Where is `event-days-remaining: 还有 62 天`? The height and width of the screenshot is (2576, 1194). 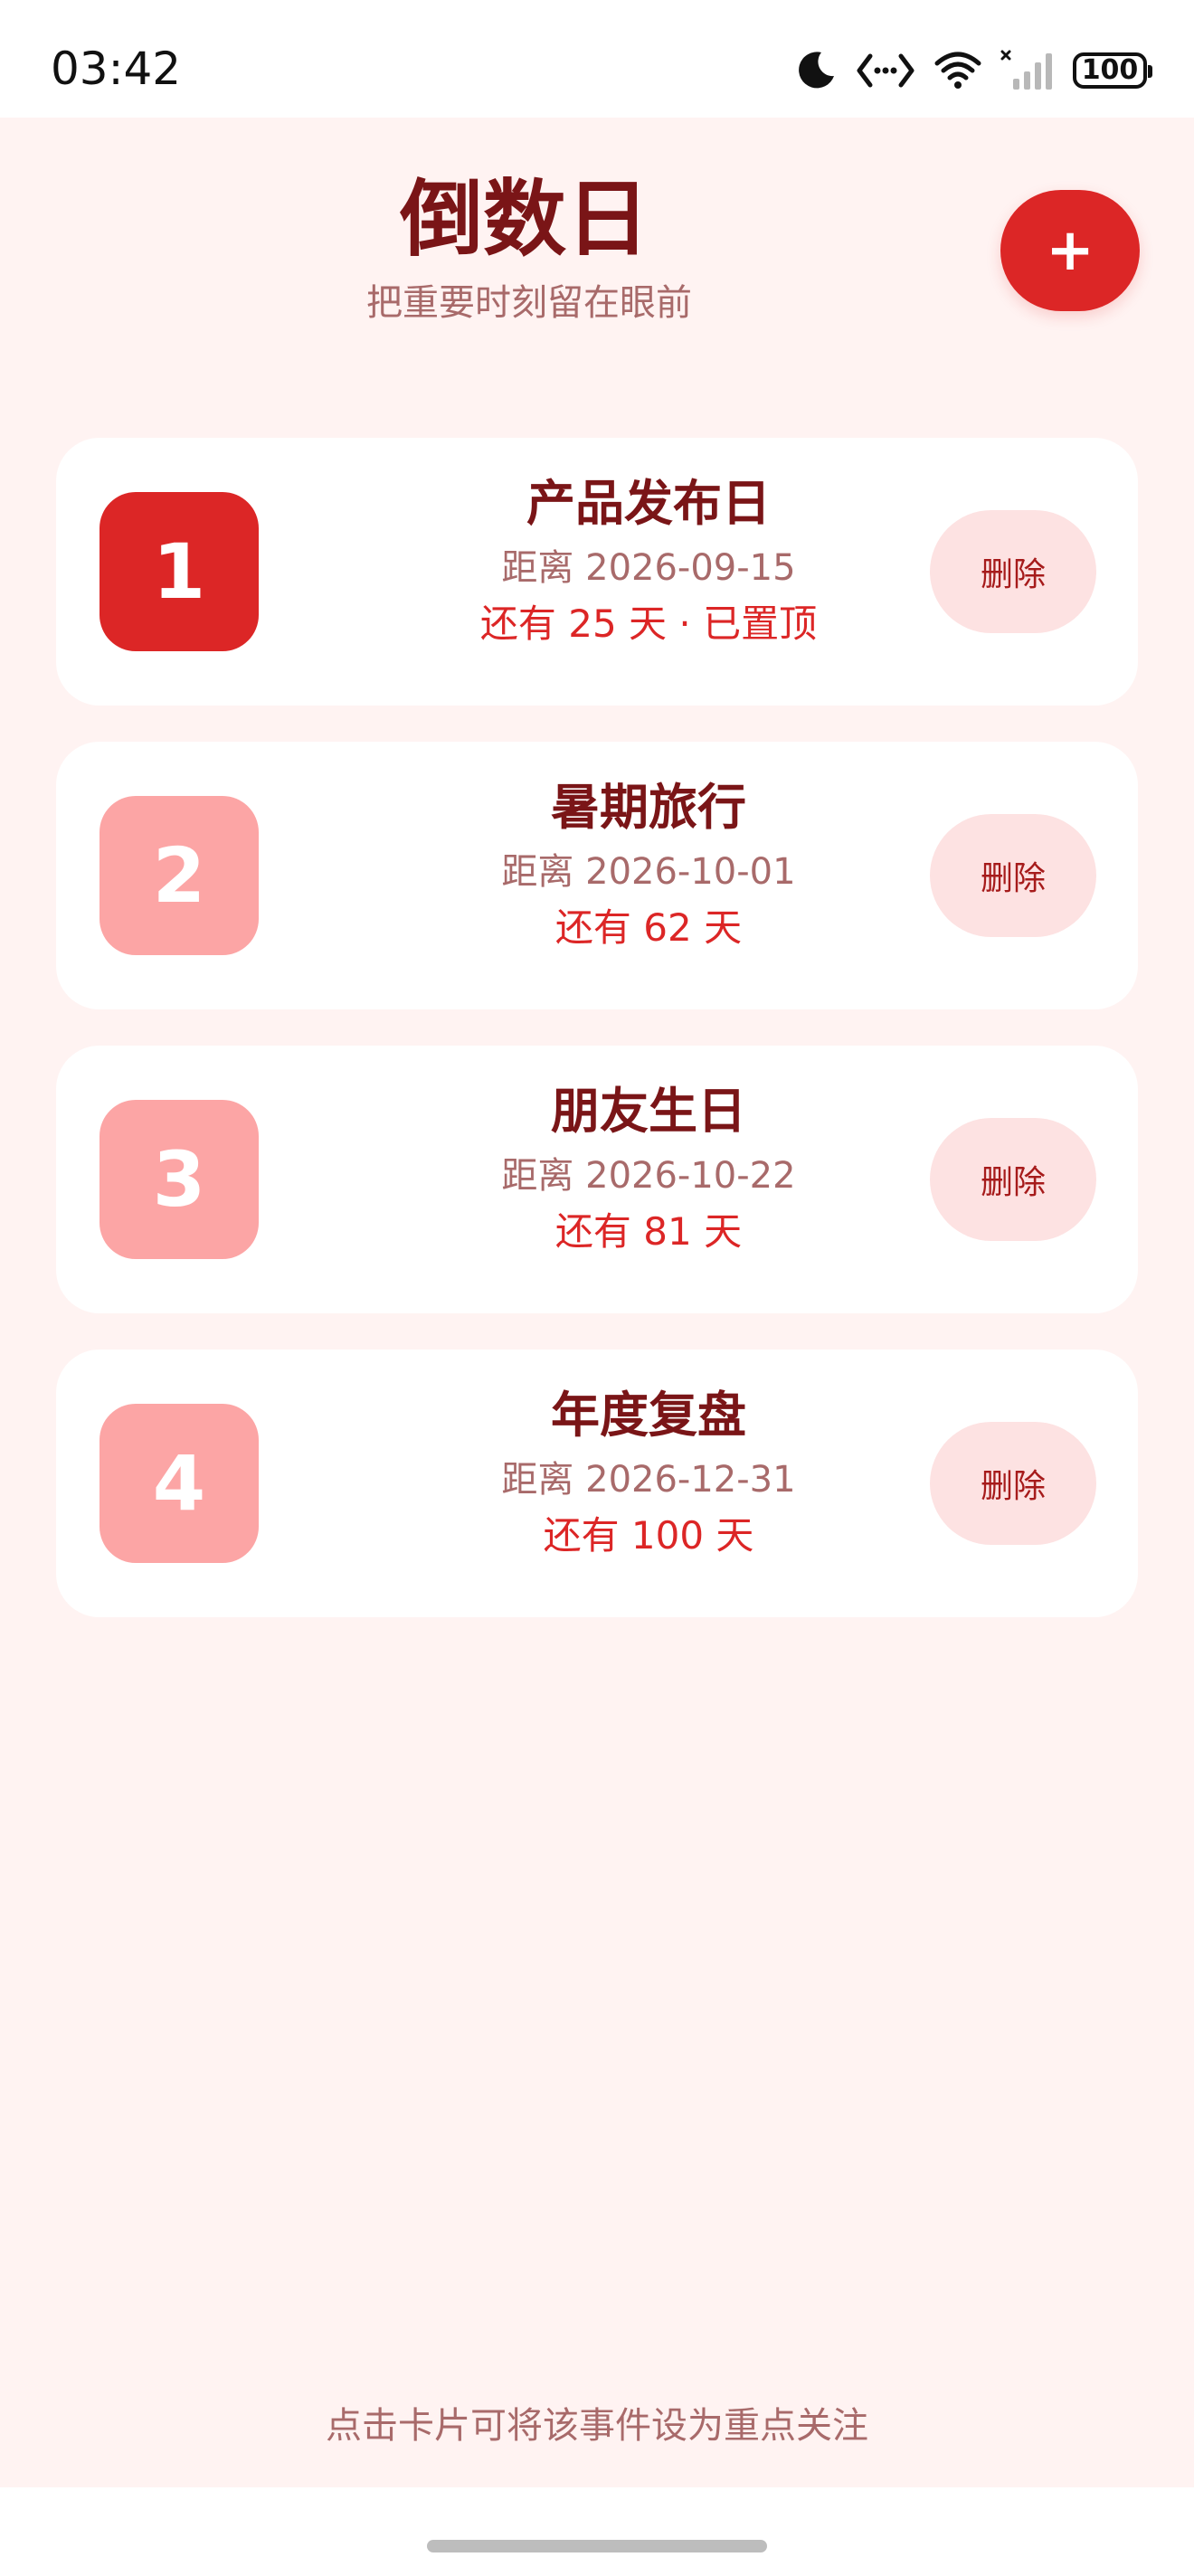
event-days-remaining: 还有 62 天 is located at coordinates (648, 928).